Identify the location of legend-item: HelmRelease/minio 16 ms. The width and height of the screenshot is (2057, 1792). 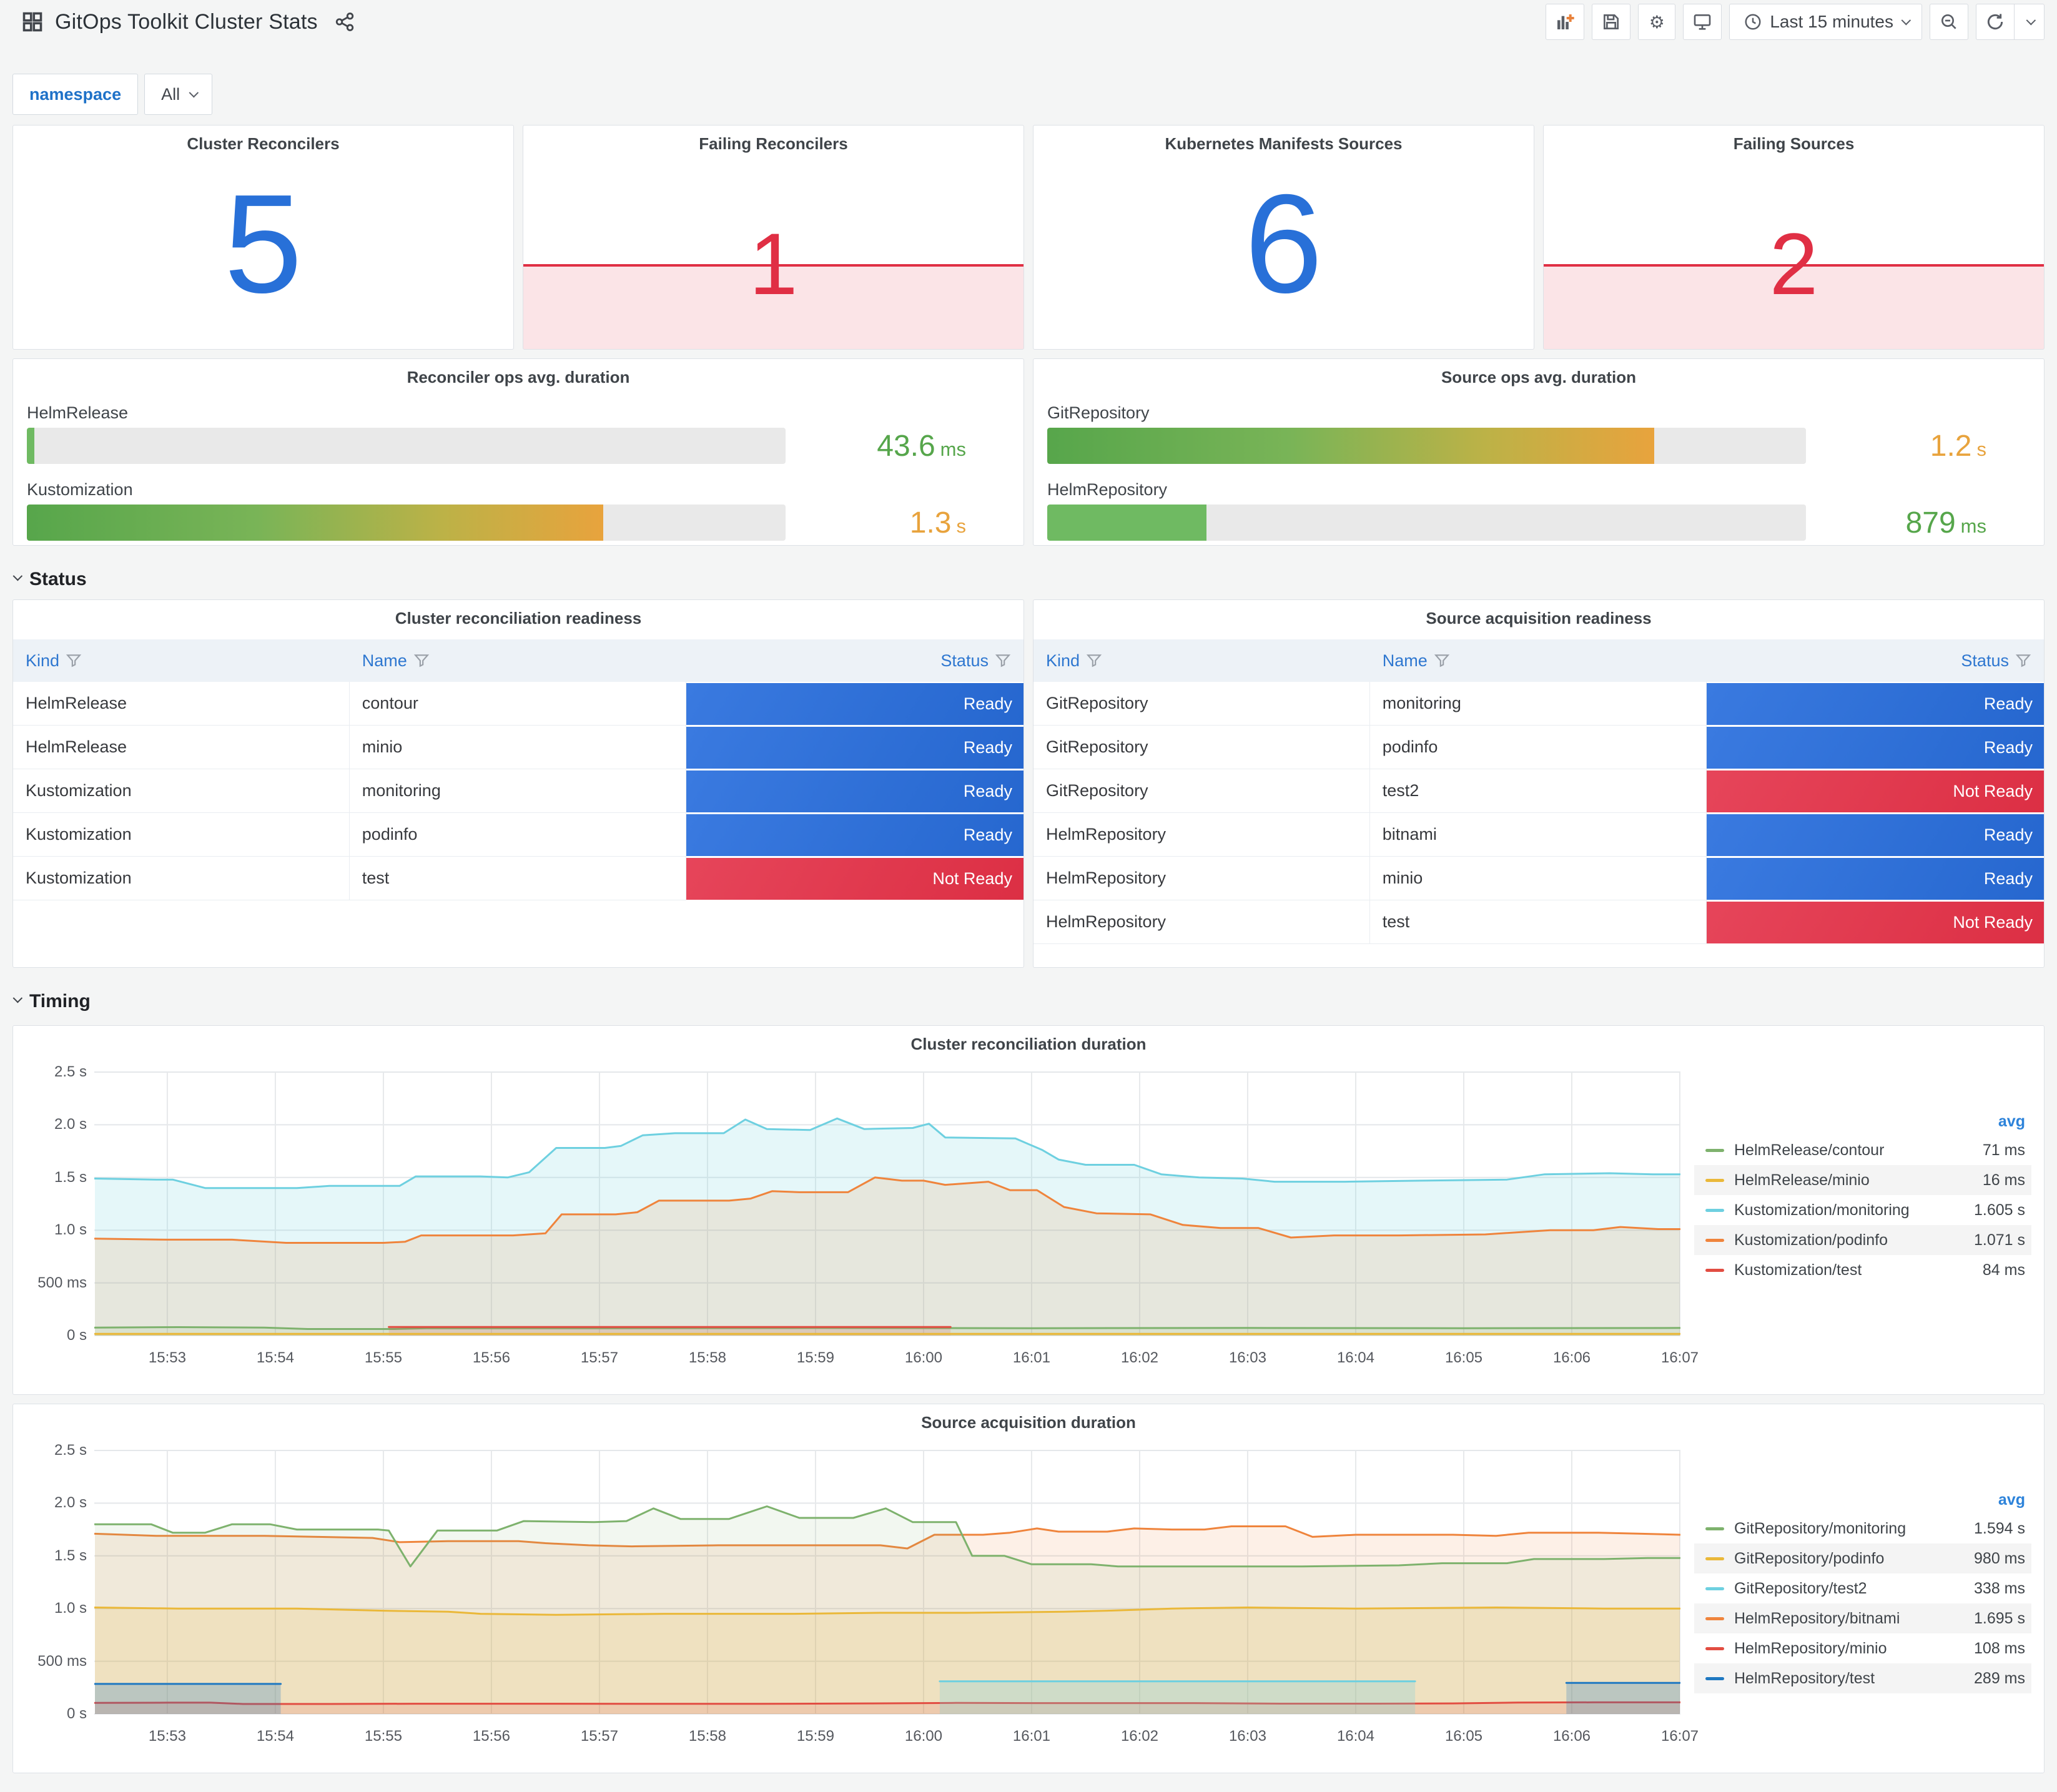
(1862, 1180).